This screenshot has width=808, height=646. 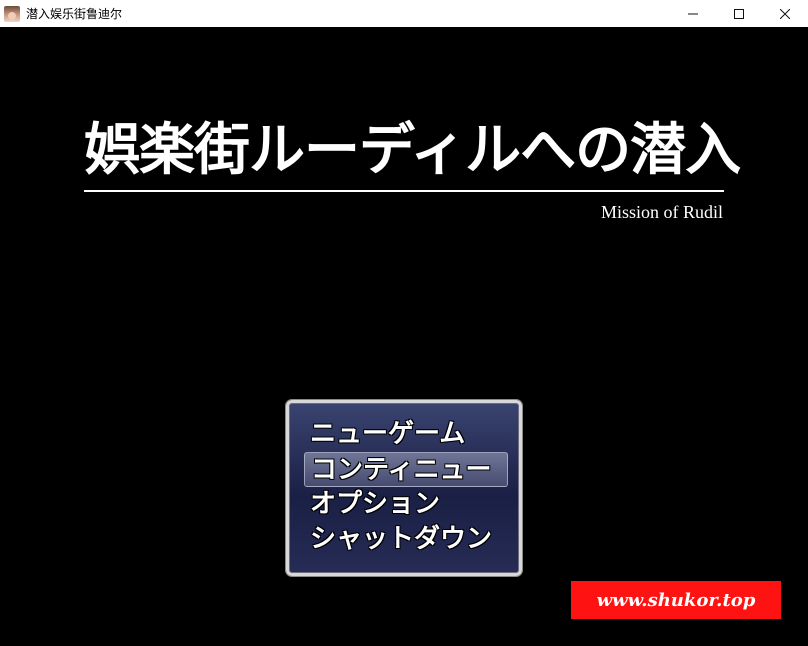 I want to click on window-controls, so click(x=739, y=13).